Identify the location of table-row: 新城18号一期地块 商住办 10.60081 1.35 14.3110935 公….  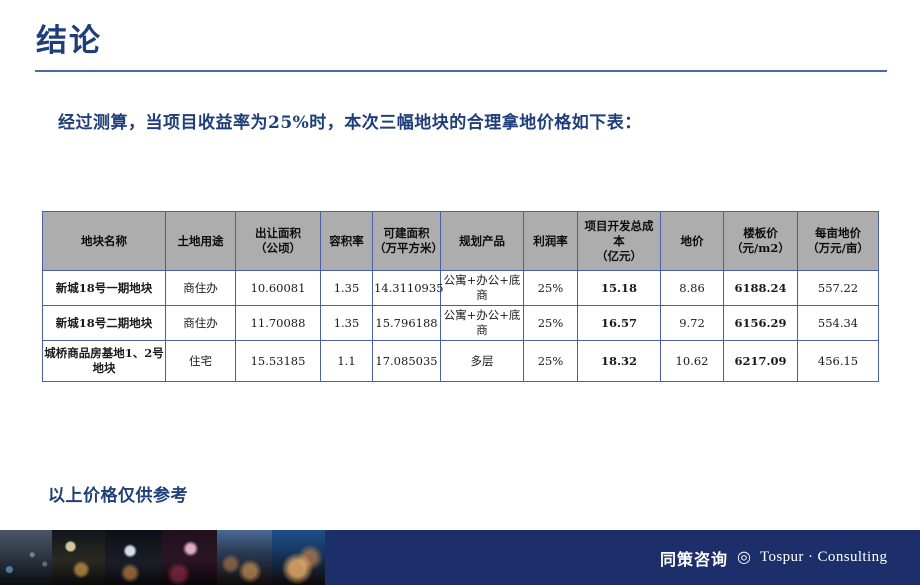
(460, 288).